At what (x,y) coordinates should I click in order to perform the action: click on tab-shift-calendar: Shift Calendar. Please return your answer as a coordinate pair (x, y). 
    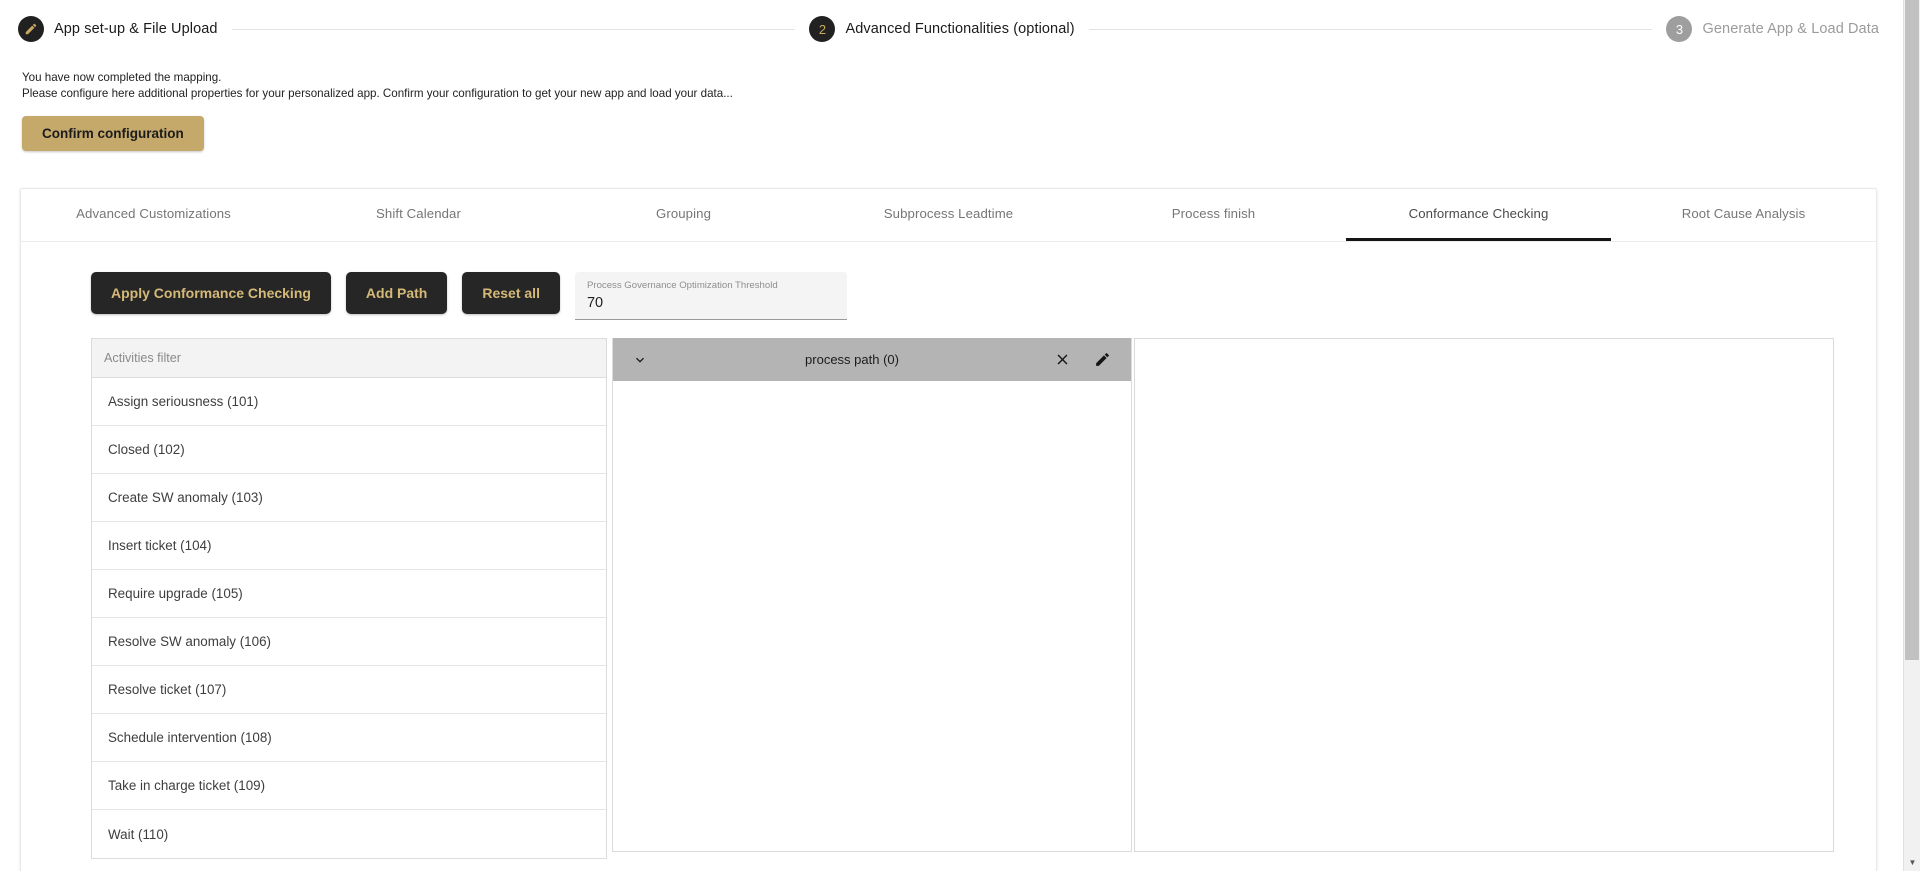
    Looking at the image, I should click on (418, 215).